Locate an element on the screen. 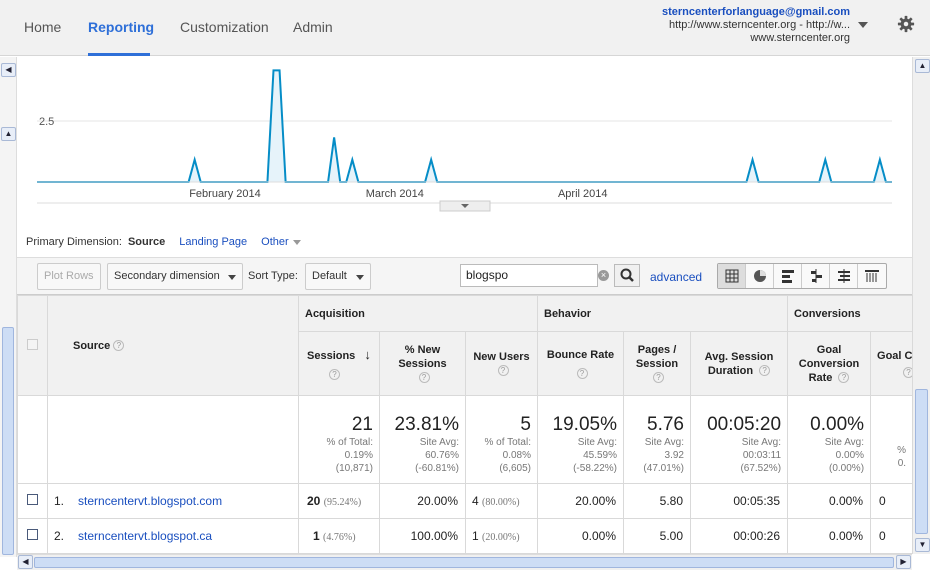  behavior-group: Behavior is located at coordinates (662, 313).